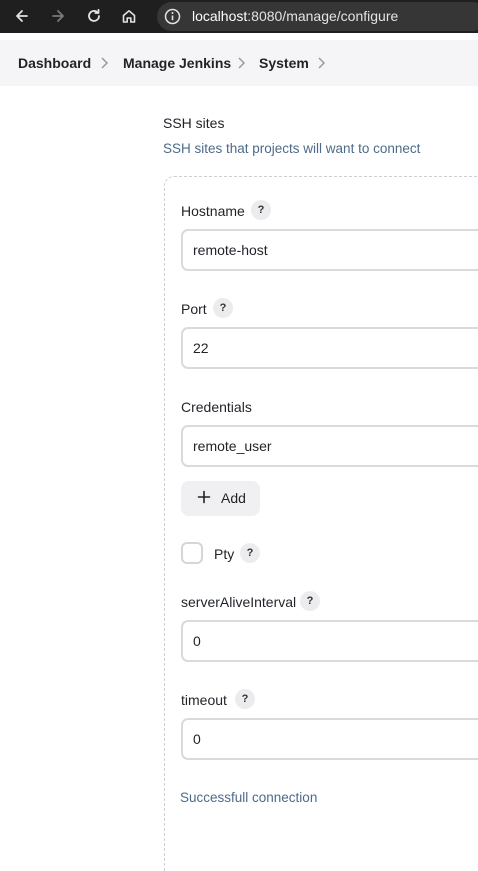  I want to click on add-credentials-button: Add, so click(220, 498).